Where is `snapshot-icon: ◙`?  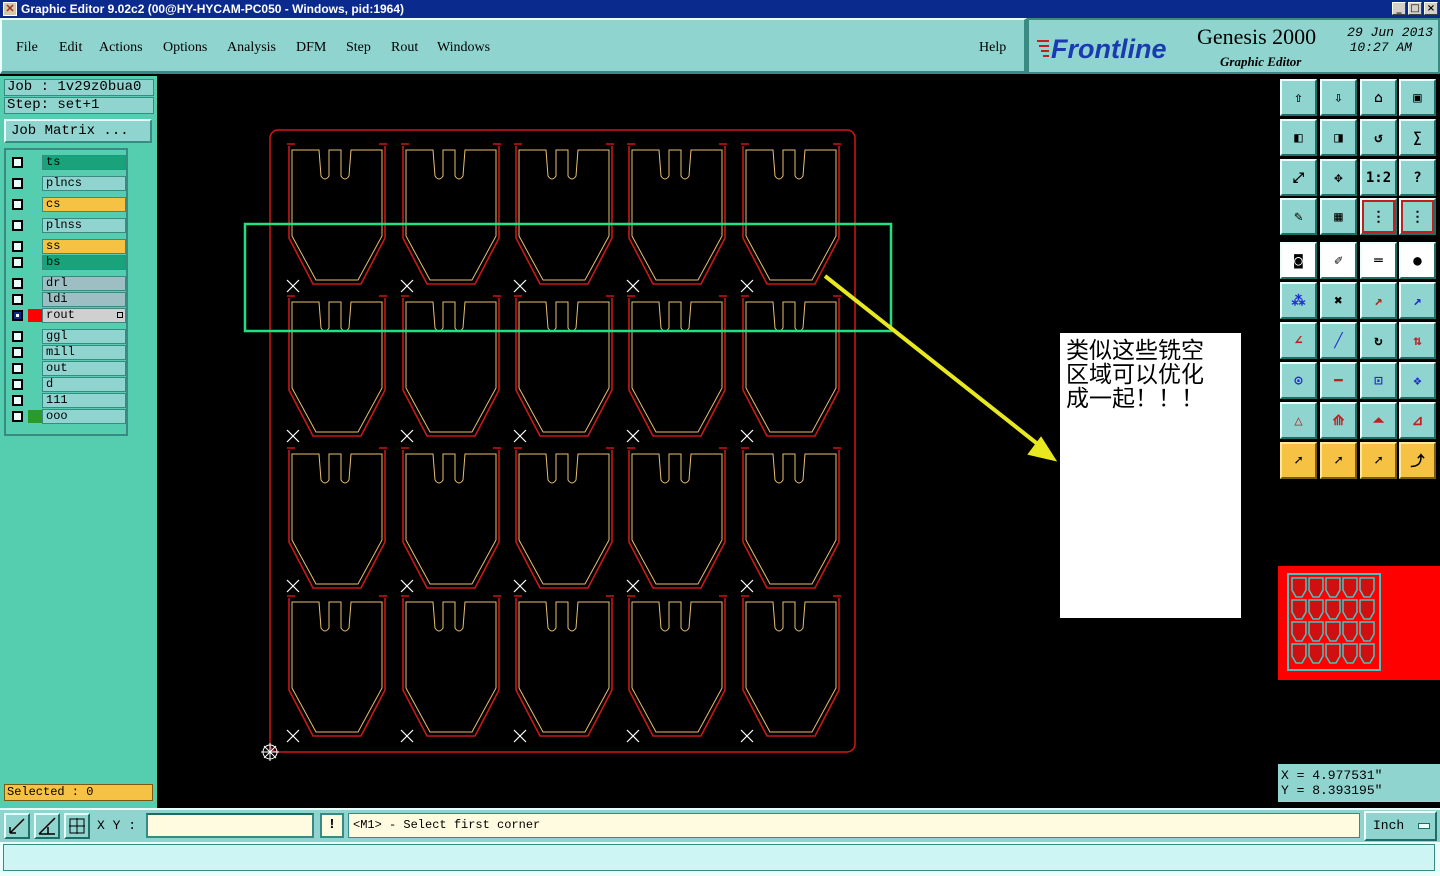
snapshot-icon: ◙ is located at coordinates (1298, 260).